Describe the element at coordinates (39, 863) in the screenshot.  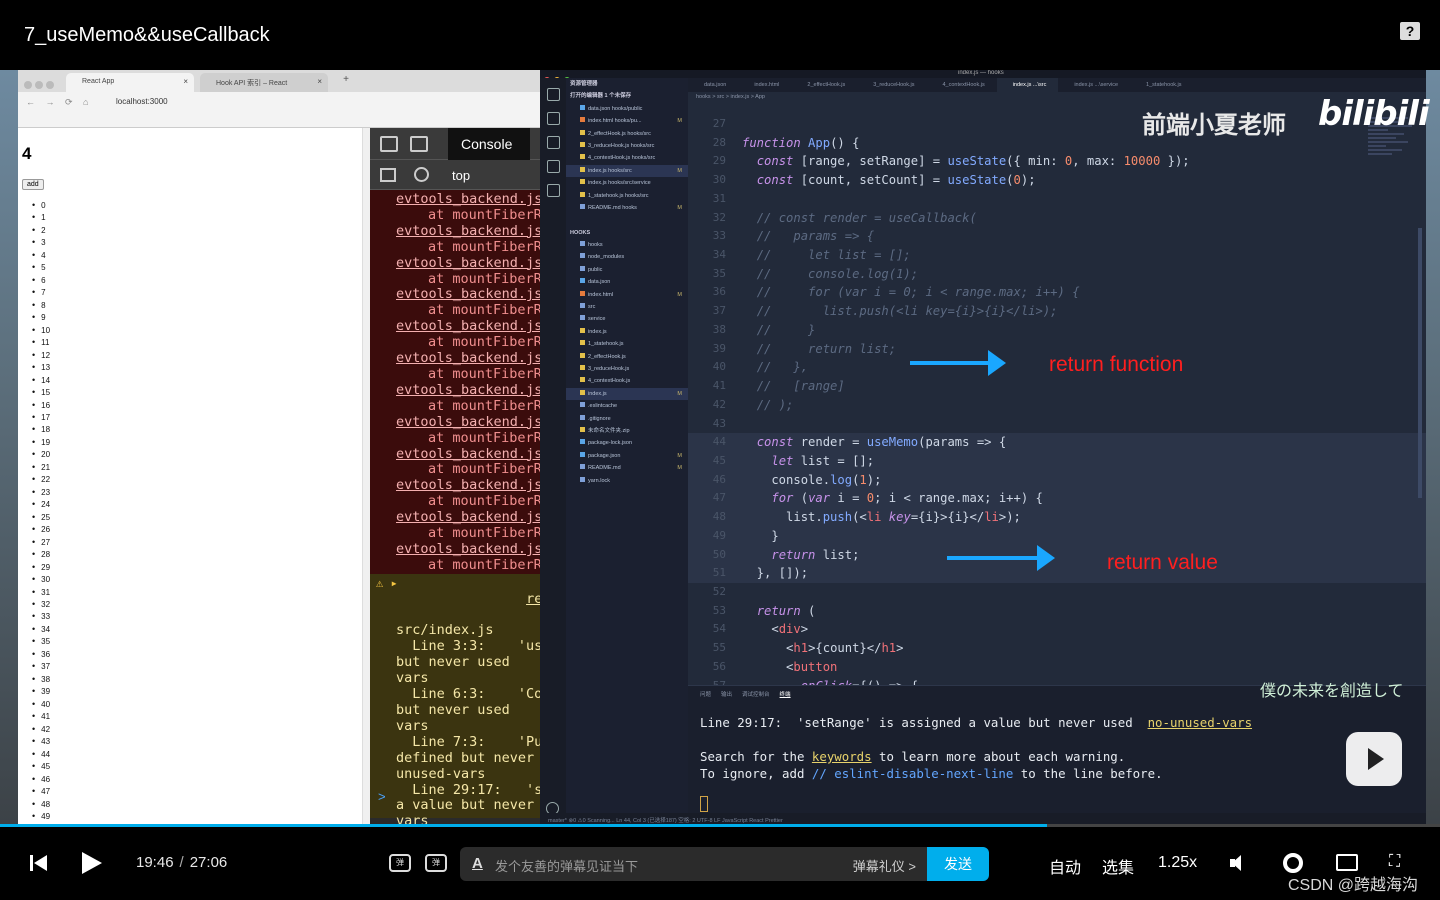
I see `previous-icon` at that location.